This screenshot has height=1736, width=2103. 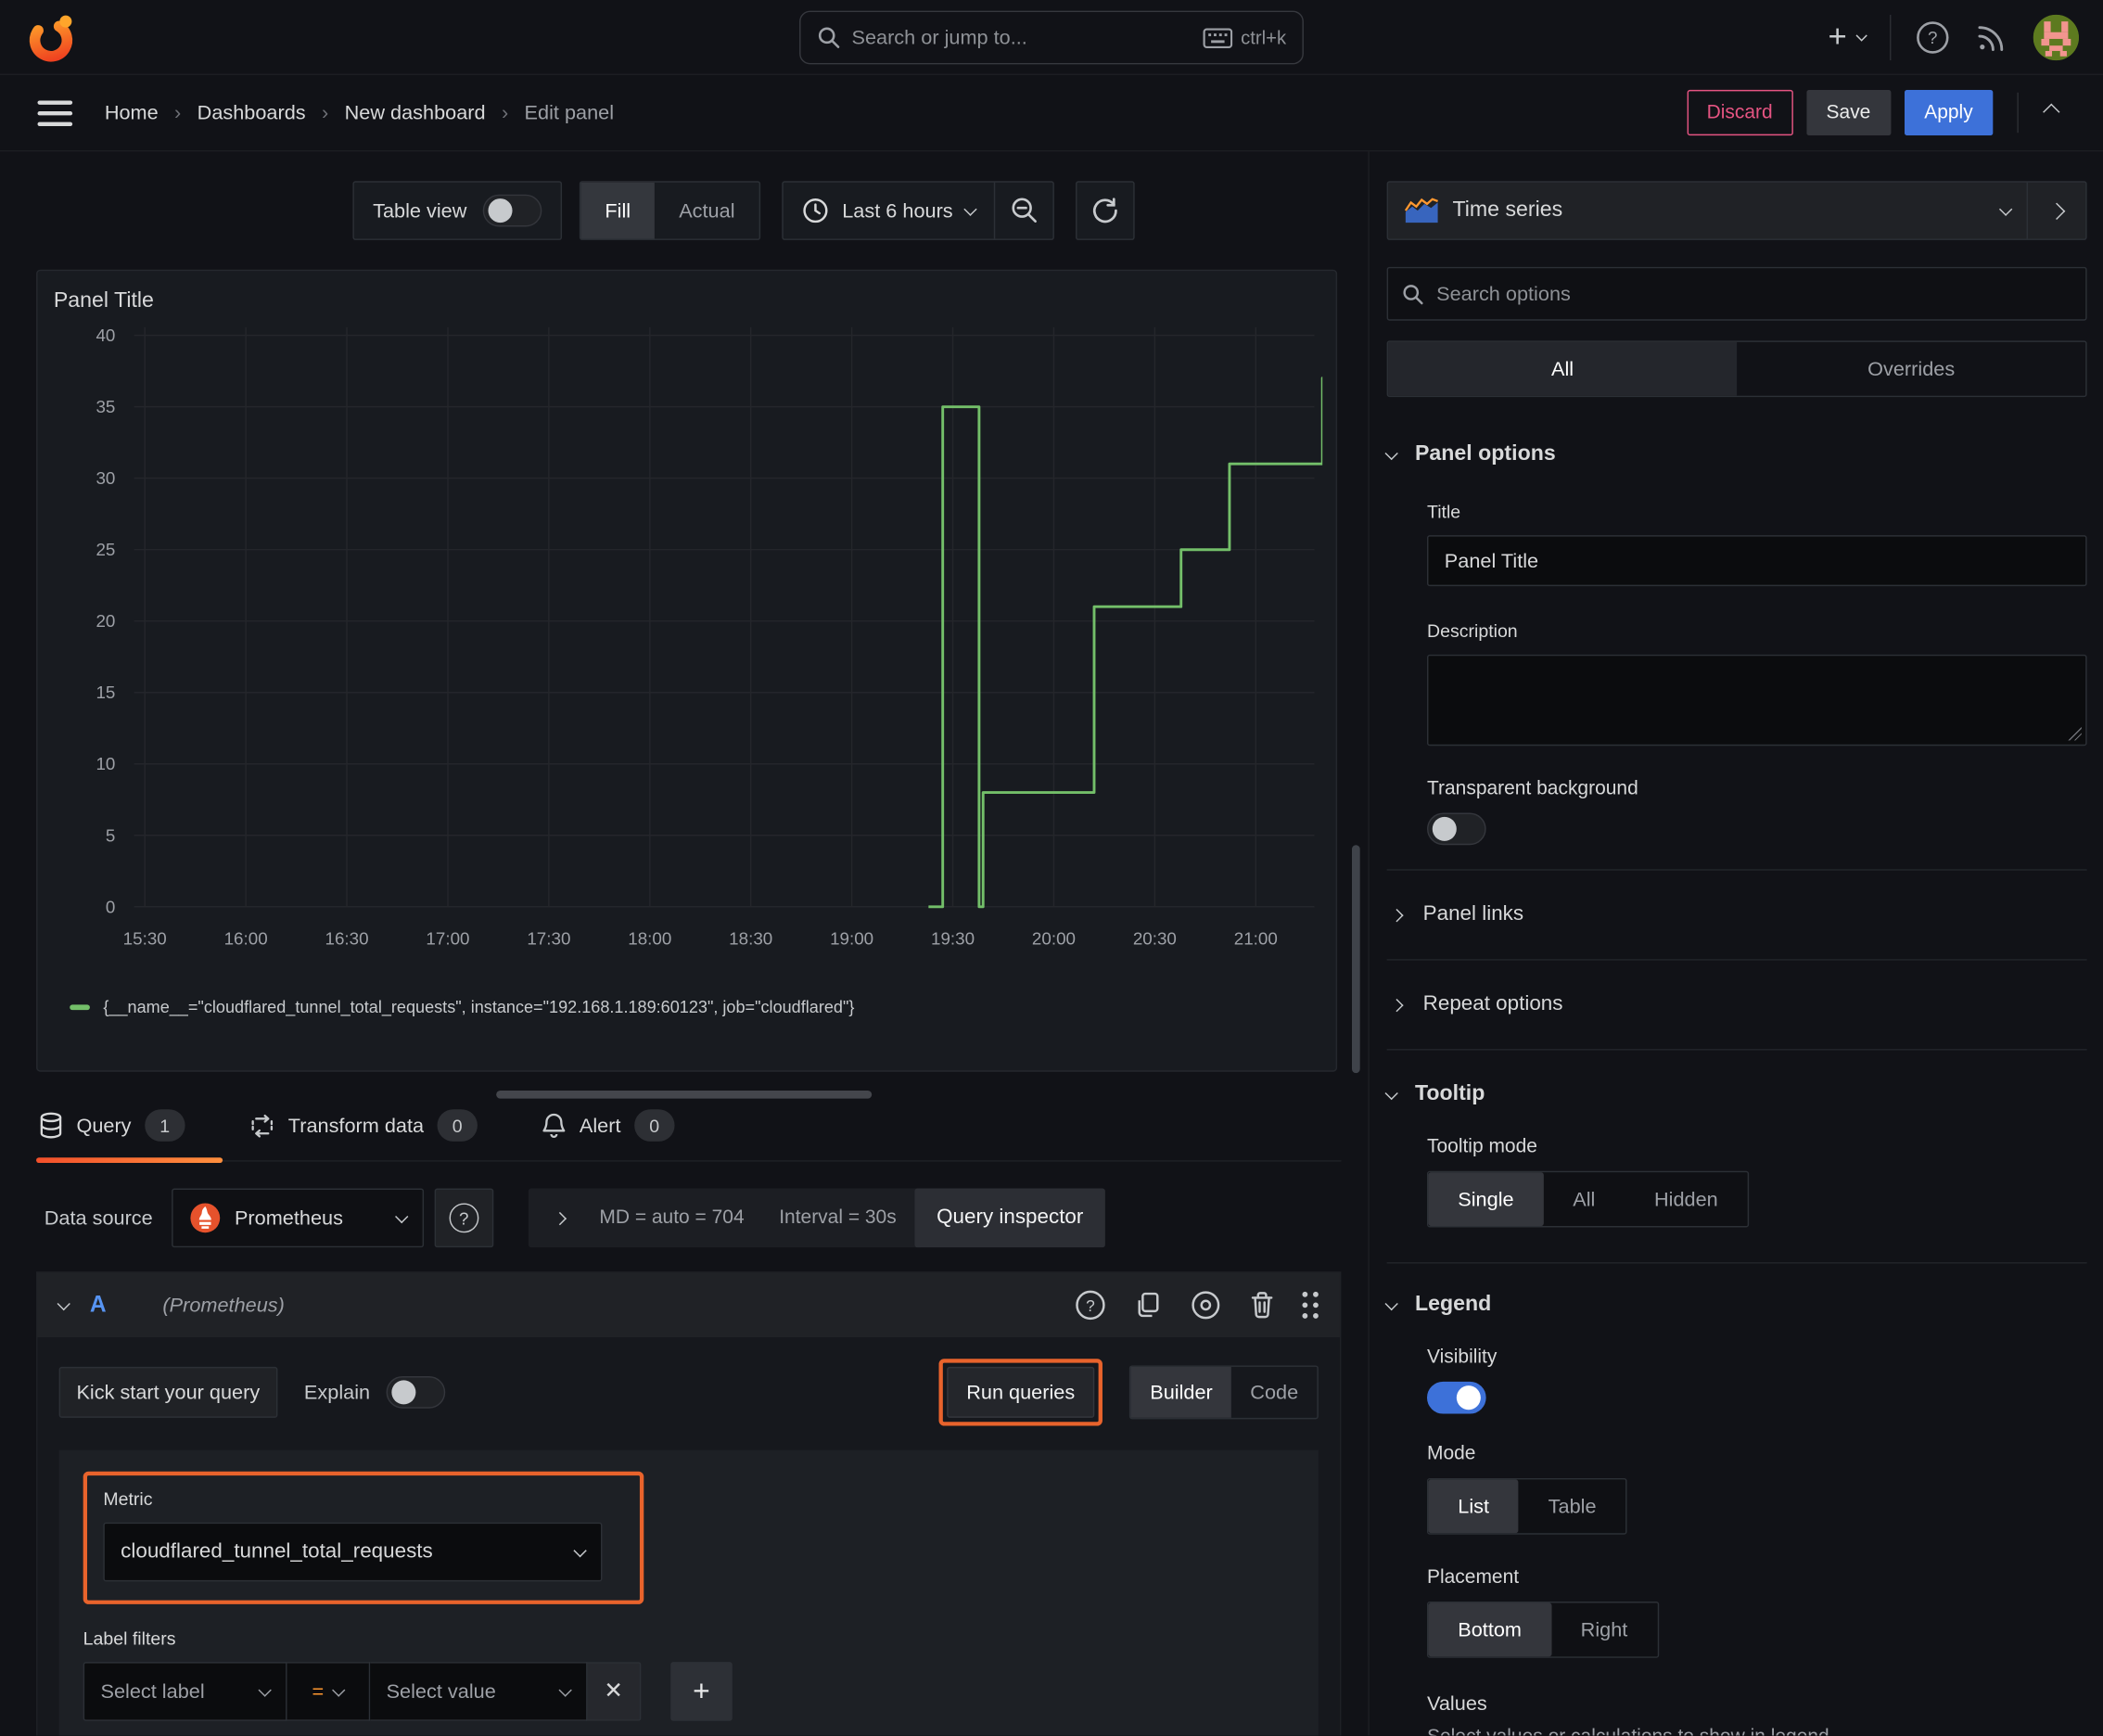 What do you see at coordinates (2056, 210) in the screenshot?
I see `viz-suggestions-button` at bounding box center [2056, 210].